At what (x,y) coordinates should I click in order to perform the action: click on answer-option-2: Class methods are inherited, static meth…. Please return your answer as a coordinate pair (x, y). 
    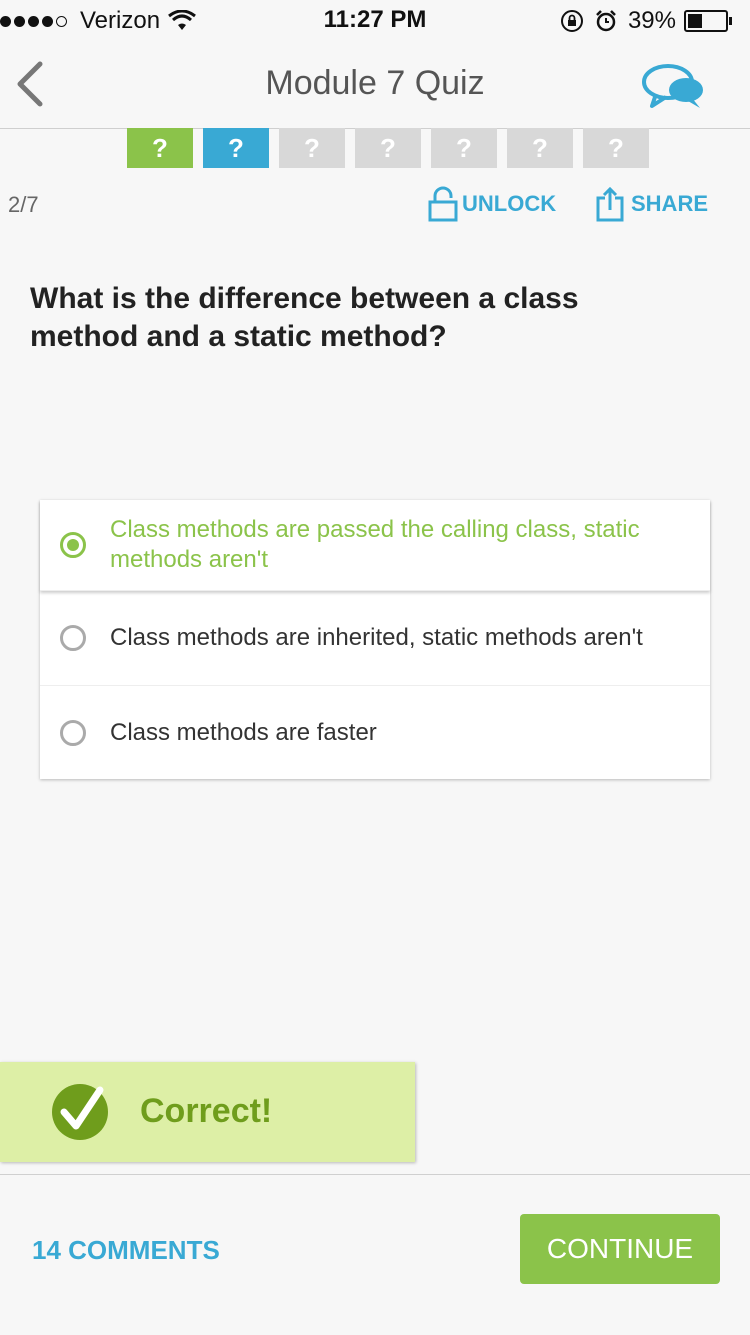
    Looking at the image, I should click on (375, 638).